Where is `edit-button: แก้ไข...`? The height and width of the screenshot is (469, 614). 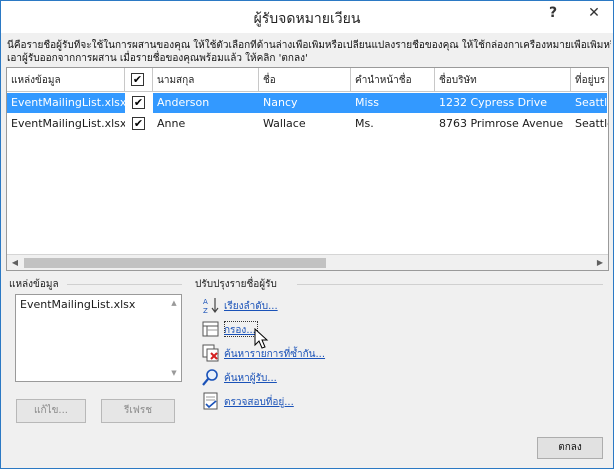
edit-button: แก้ไข... is located at coordinates (51, 411).